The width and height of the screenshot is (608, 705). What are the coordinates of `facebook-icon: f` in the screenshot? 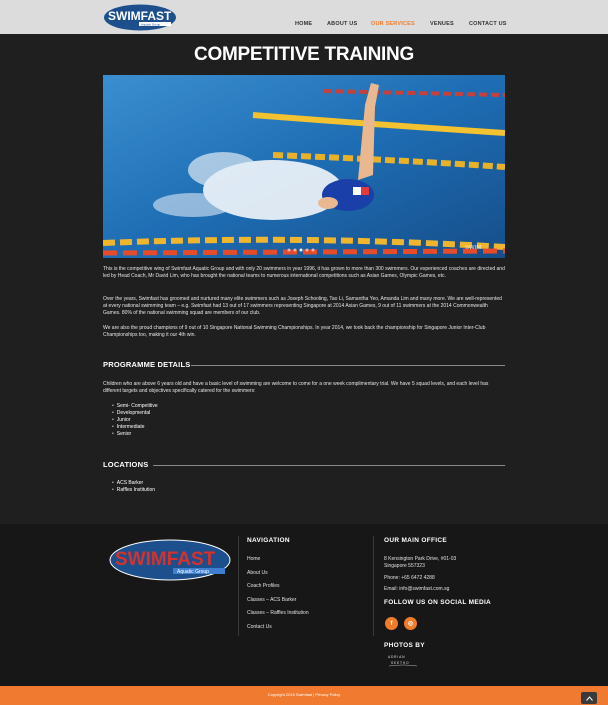 It's located at (391, 623).